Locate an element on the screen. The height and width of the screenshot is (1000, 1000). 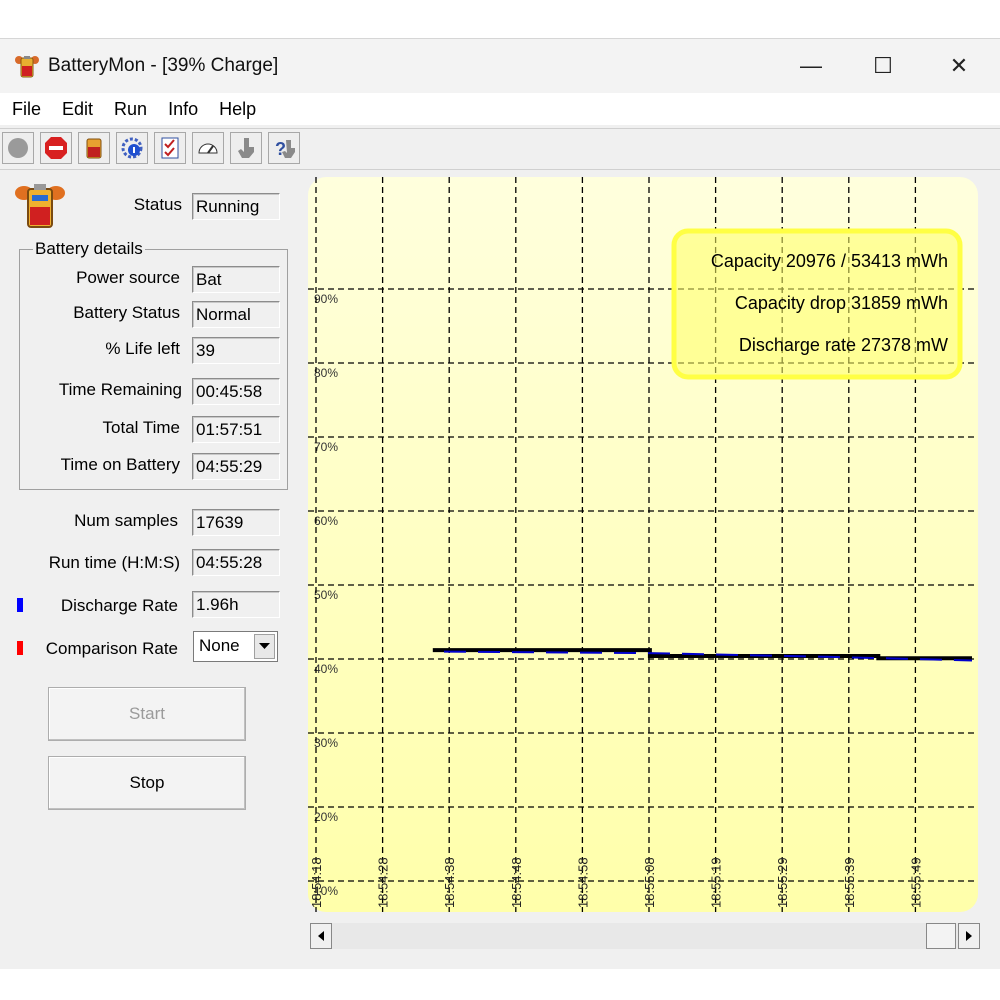
y-tick-label: 70% is located at coordinates (326, 447).